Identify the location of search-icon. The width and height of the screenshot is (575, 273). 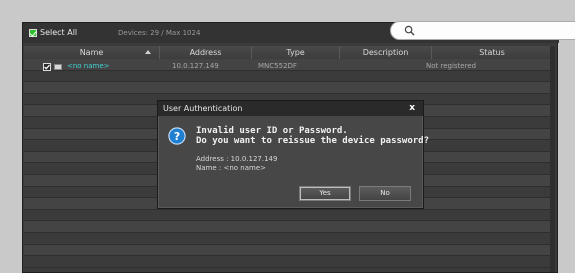
(409, 30).